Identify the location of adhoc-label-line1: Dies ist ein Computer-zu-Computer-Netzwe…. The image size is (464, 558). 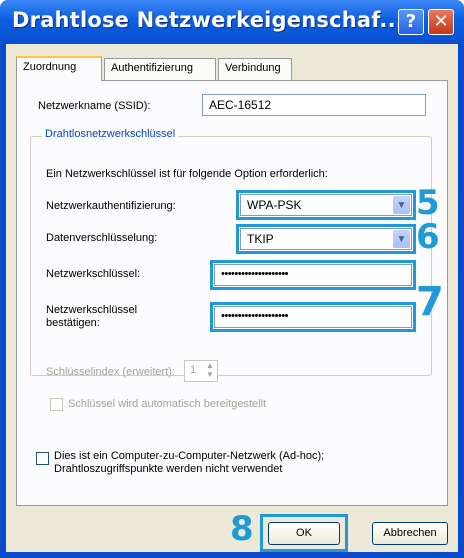
(189, 456).